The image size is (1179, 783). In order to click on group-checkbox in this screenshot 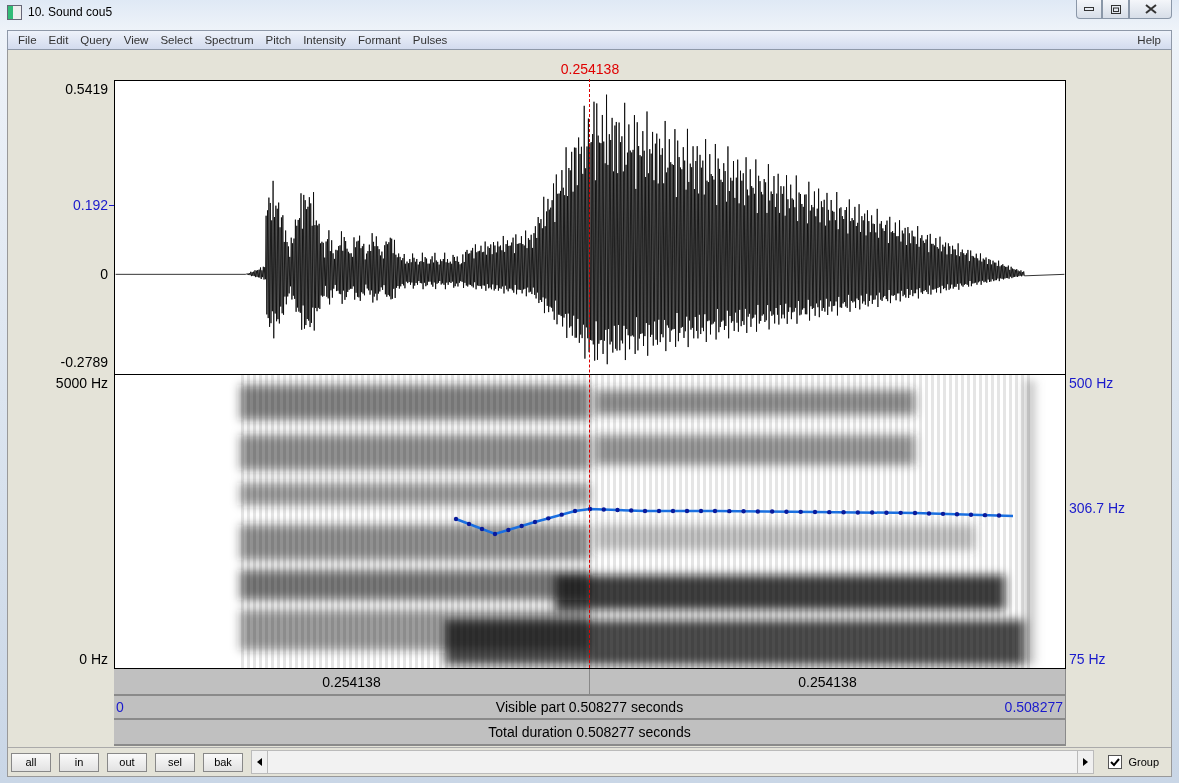, I will do `click(1115, 762)`.